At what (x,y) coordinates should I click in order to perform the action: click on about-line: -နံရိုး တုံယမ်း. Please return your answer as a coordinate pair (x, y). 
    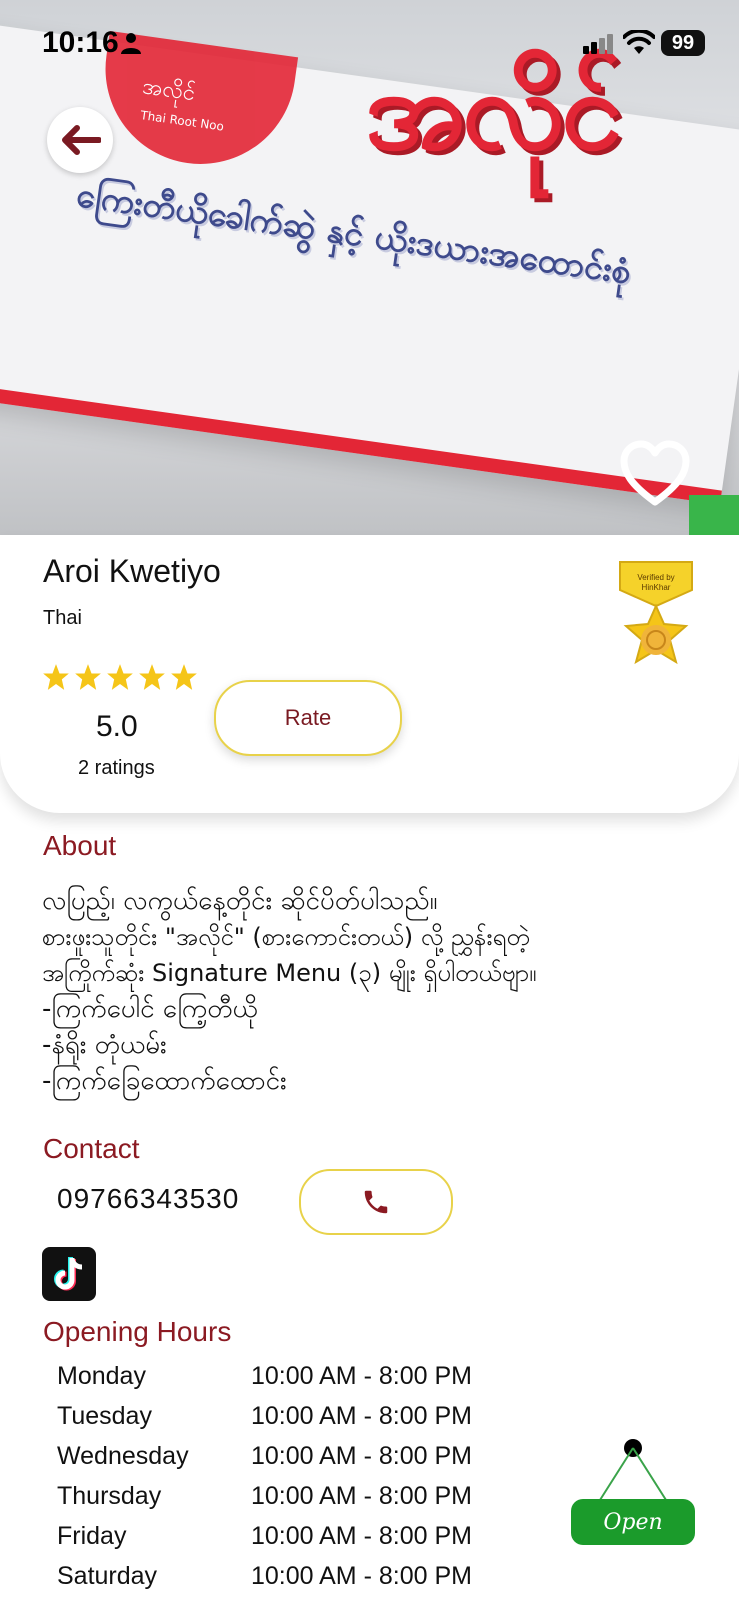
    Looking at the image, I should click on (104, 1045).